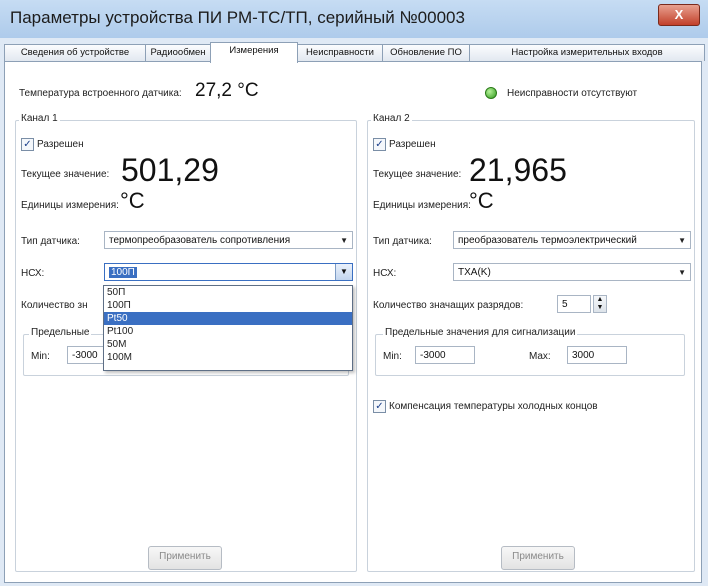  I want to click on tab-firmware-update: Обновление ПО, so click(426, 52).